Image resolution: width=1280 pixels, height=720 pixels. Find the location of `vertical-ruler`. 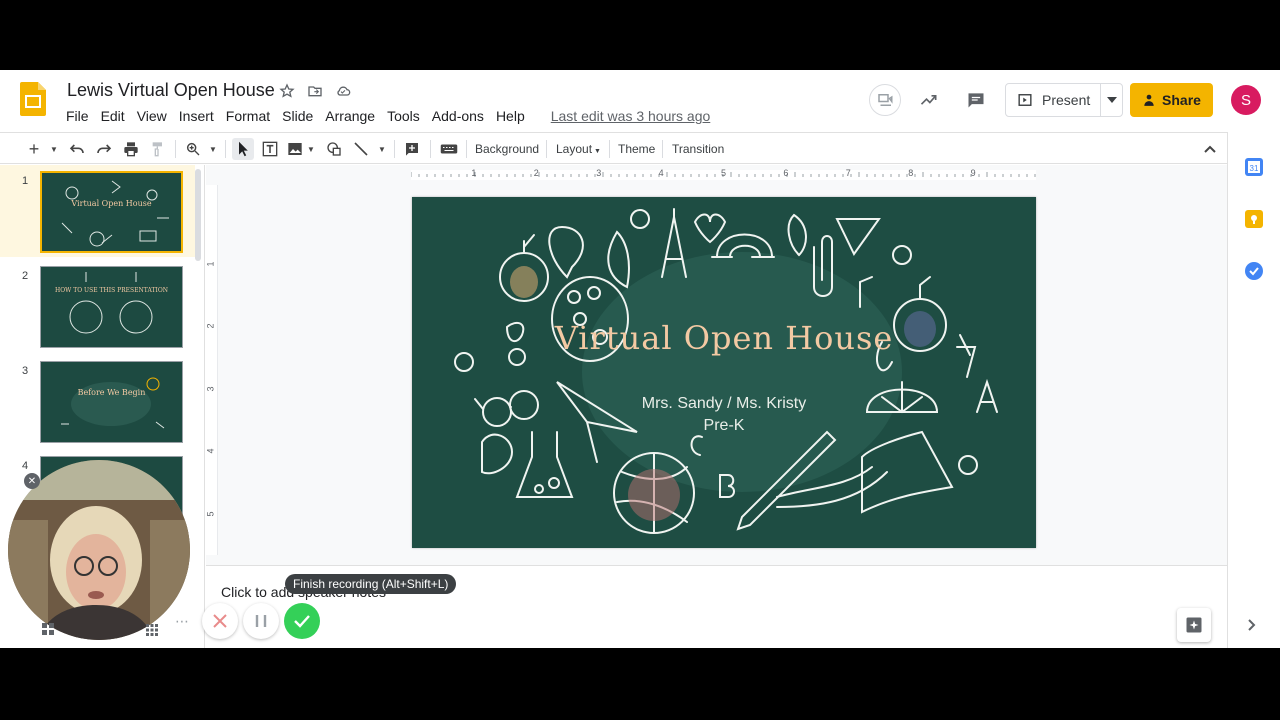

vertical-ruler is located at coordinates (212, 370).